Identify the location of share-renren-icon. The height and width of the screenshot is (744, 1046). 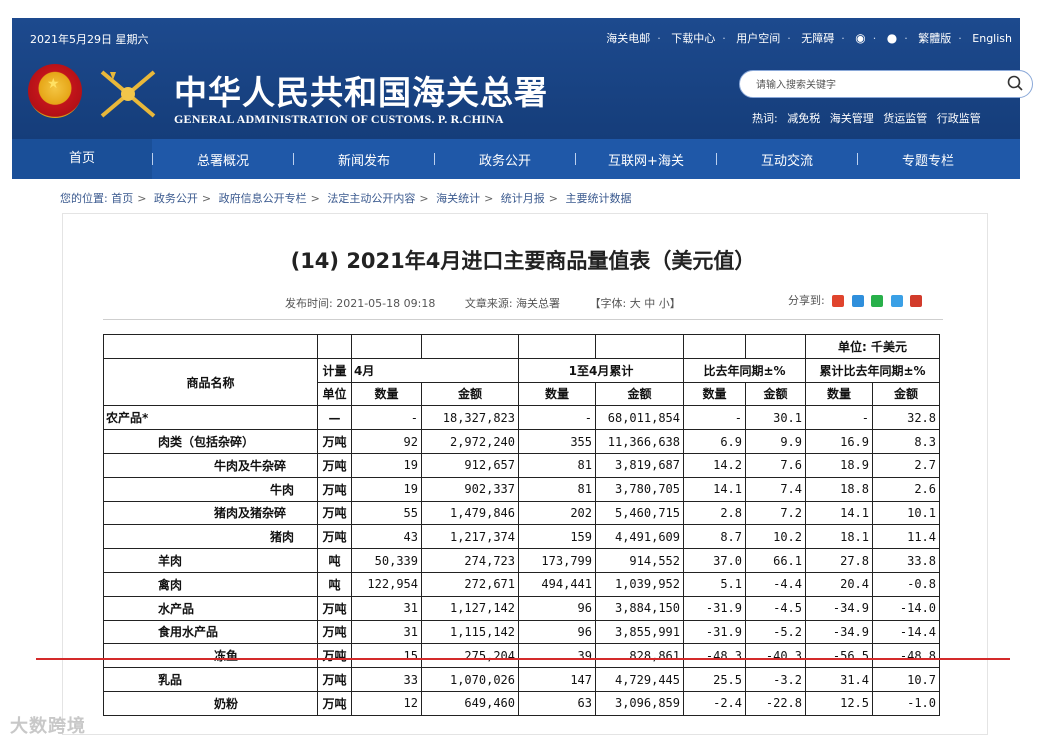
(916, 301).